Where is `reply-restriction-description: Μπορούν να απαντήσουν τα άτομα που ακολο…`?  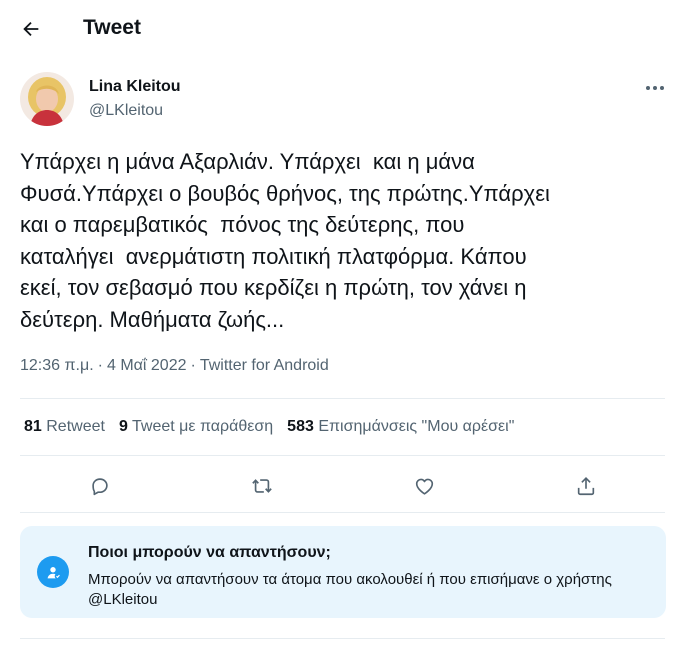
reply-restriction-description: Μπορούν να απαντήσουν τα άτομα που ακολο… is located at coordinates (350, 589).